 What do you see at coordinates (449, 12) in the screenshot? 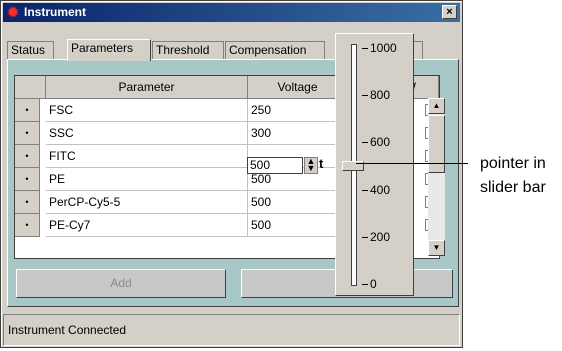
I see `close-button: ×` at bounding box center [449, 12].